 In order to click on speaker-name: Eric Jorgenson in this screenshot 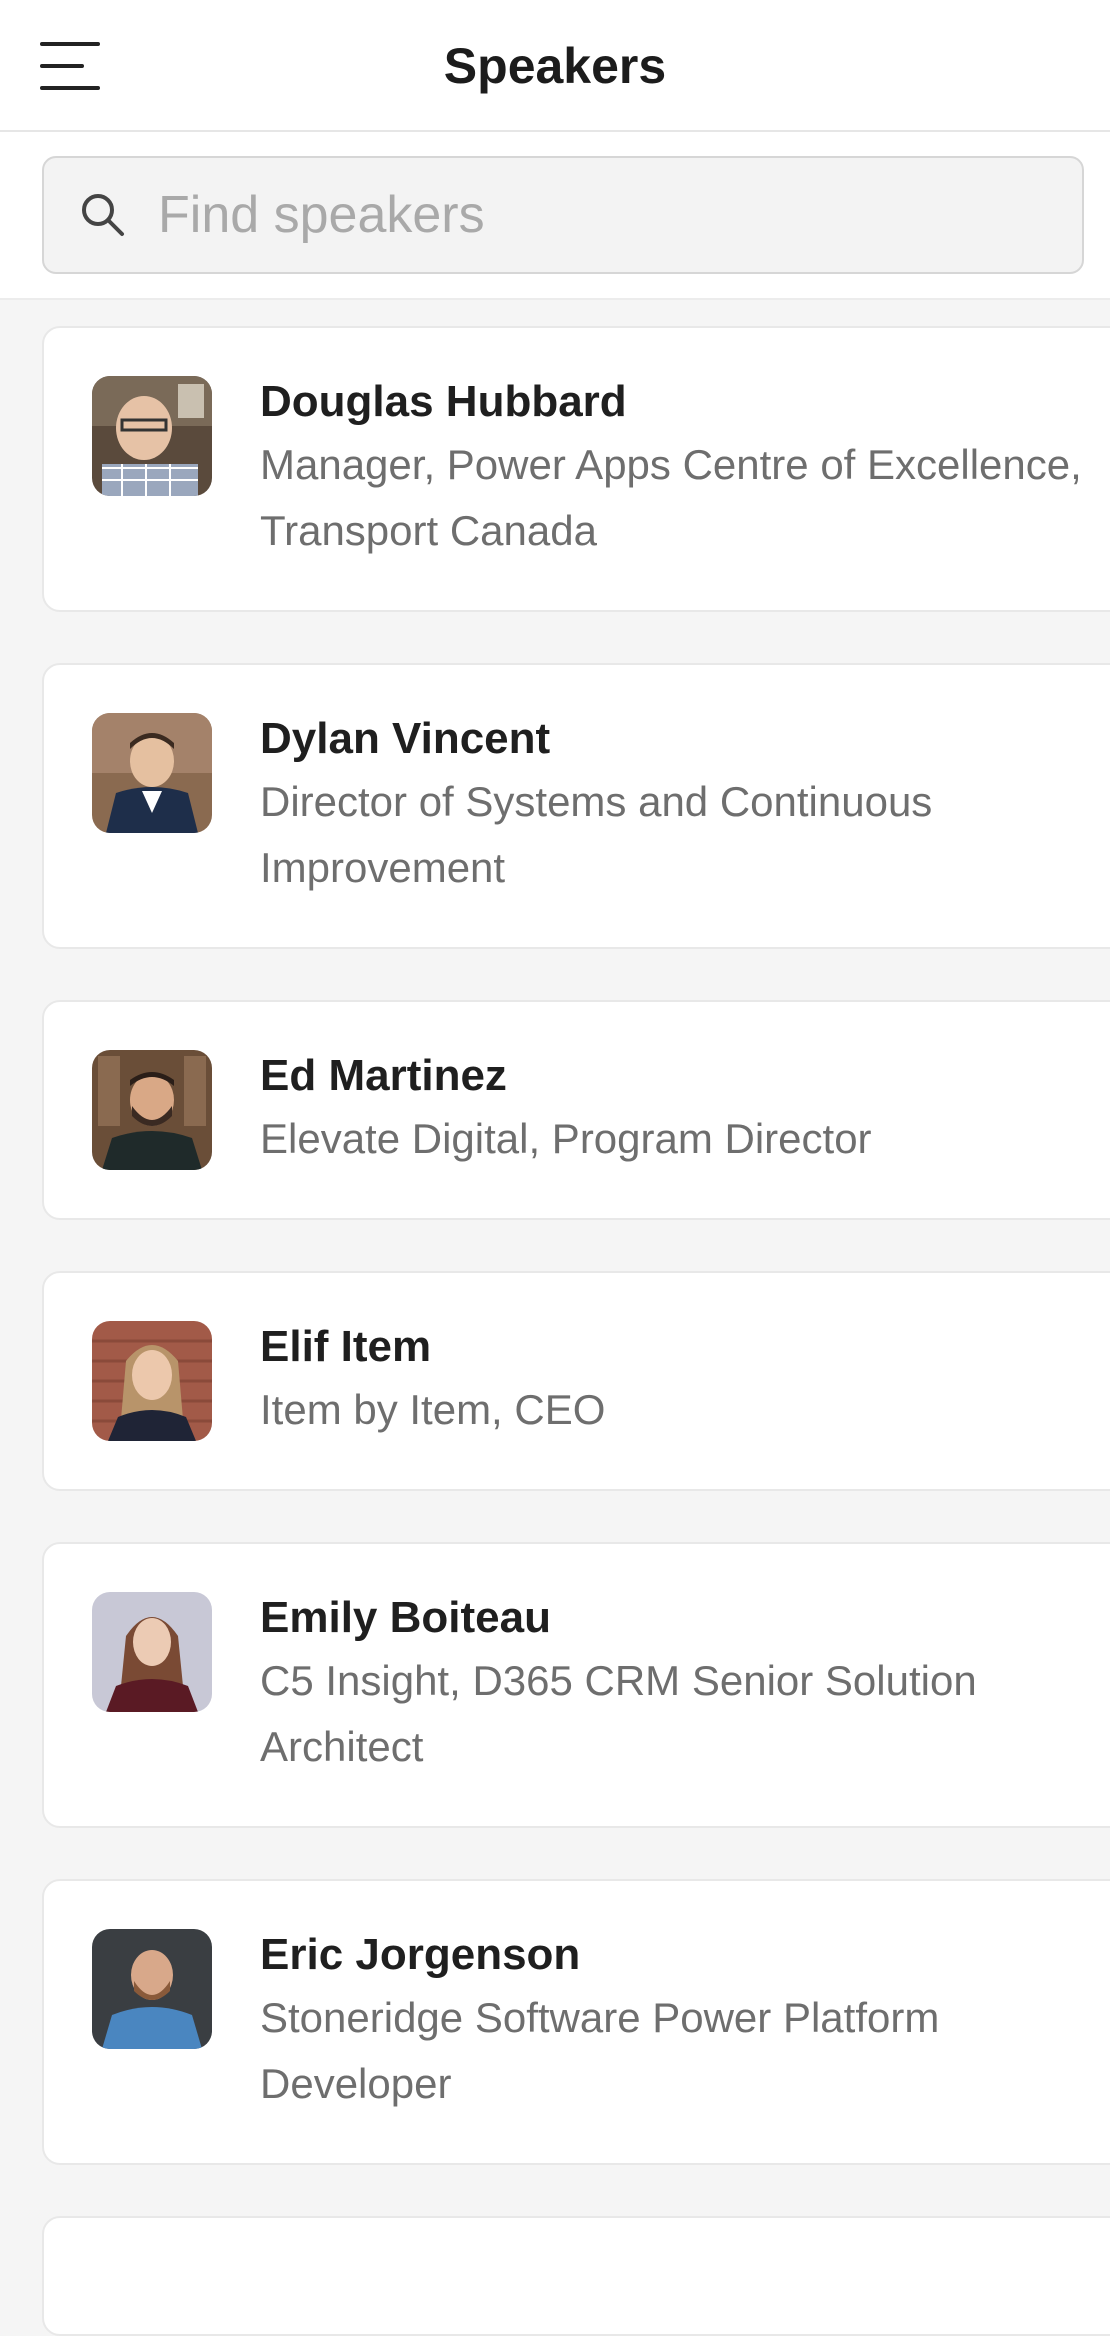, I will do `click(420, 1954)`.